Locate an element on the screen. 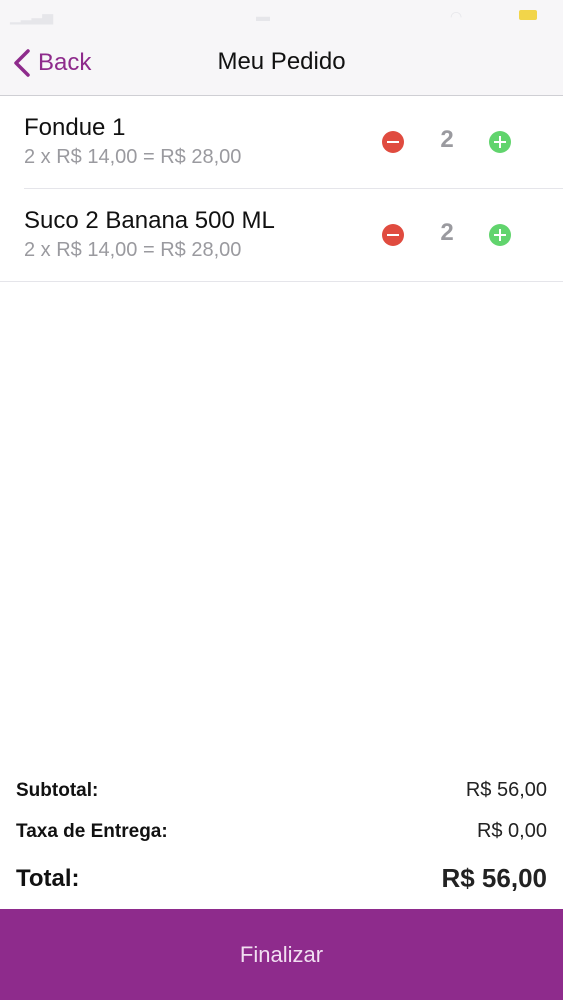  delivery-fee-row: Taxa de Entrega: R$ 0,00 is located at coordinates (281, 831).